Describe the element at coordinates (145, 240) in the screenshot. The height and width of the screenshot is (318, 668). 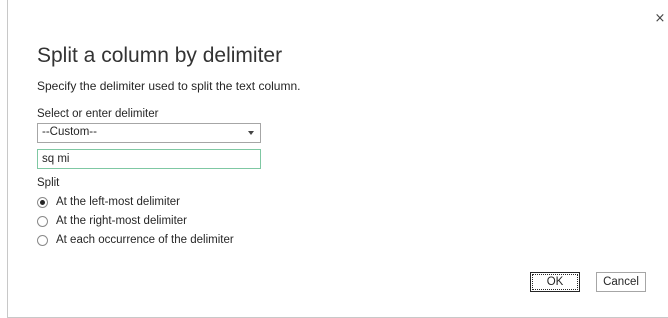
I see `radio-label-each-occurrence: At each occurrence of the delimiter` at that location.